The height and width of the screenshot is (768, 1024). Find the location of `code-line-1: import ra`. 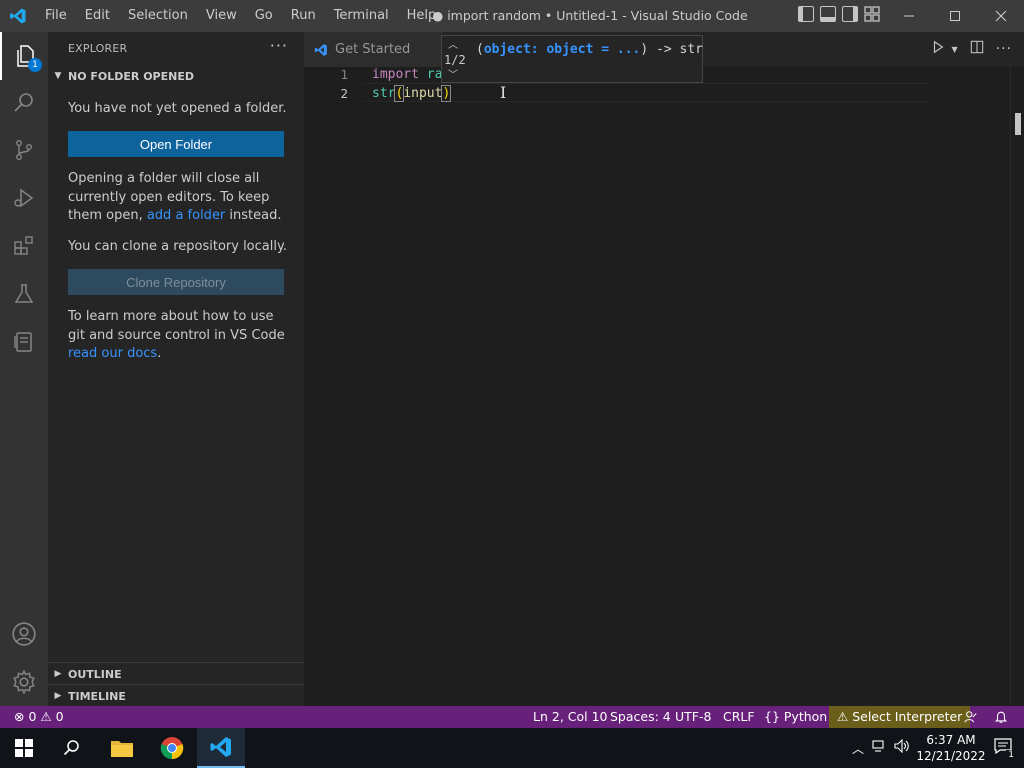

code-line-1: import ra is located at coordinates (407, 74).